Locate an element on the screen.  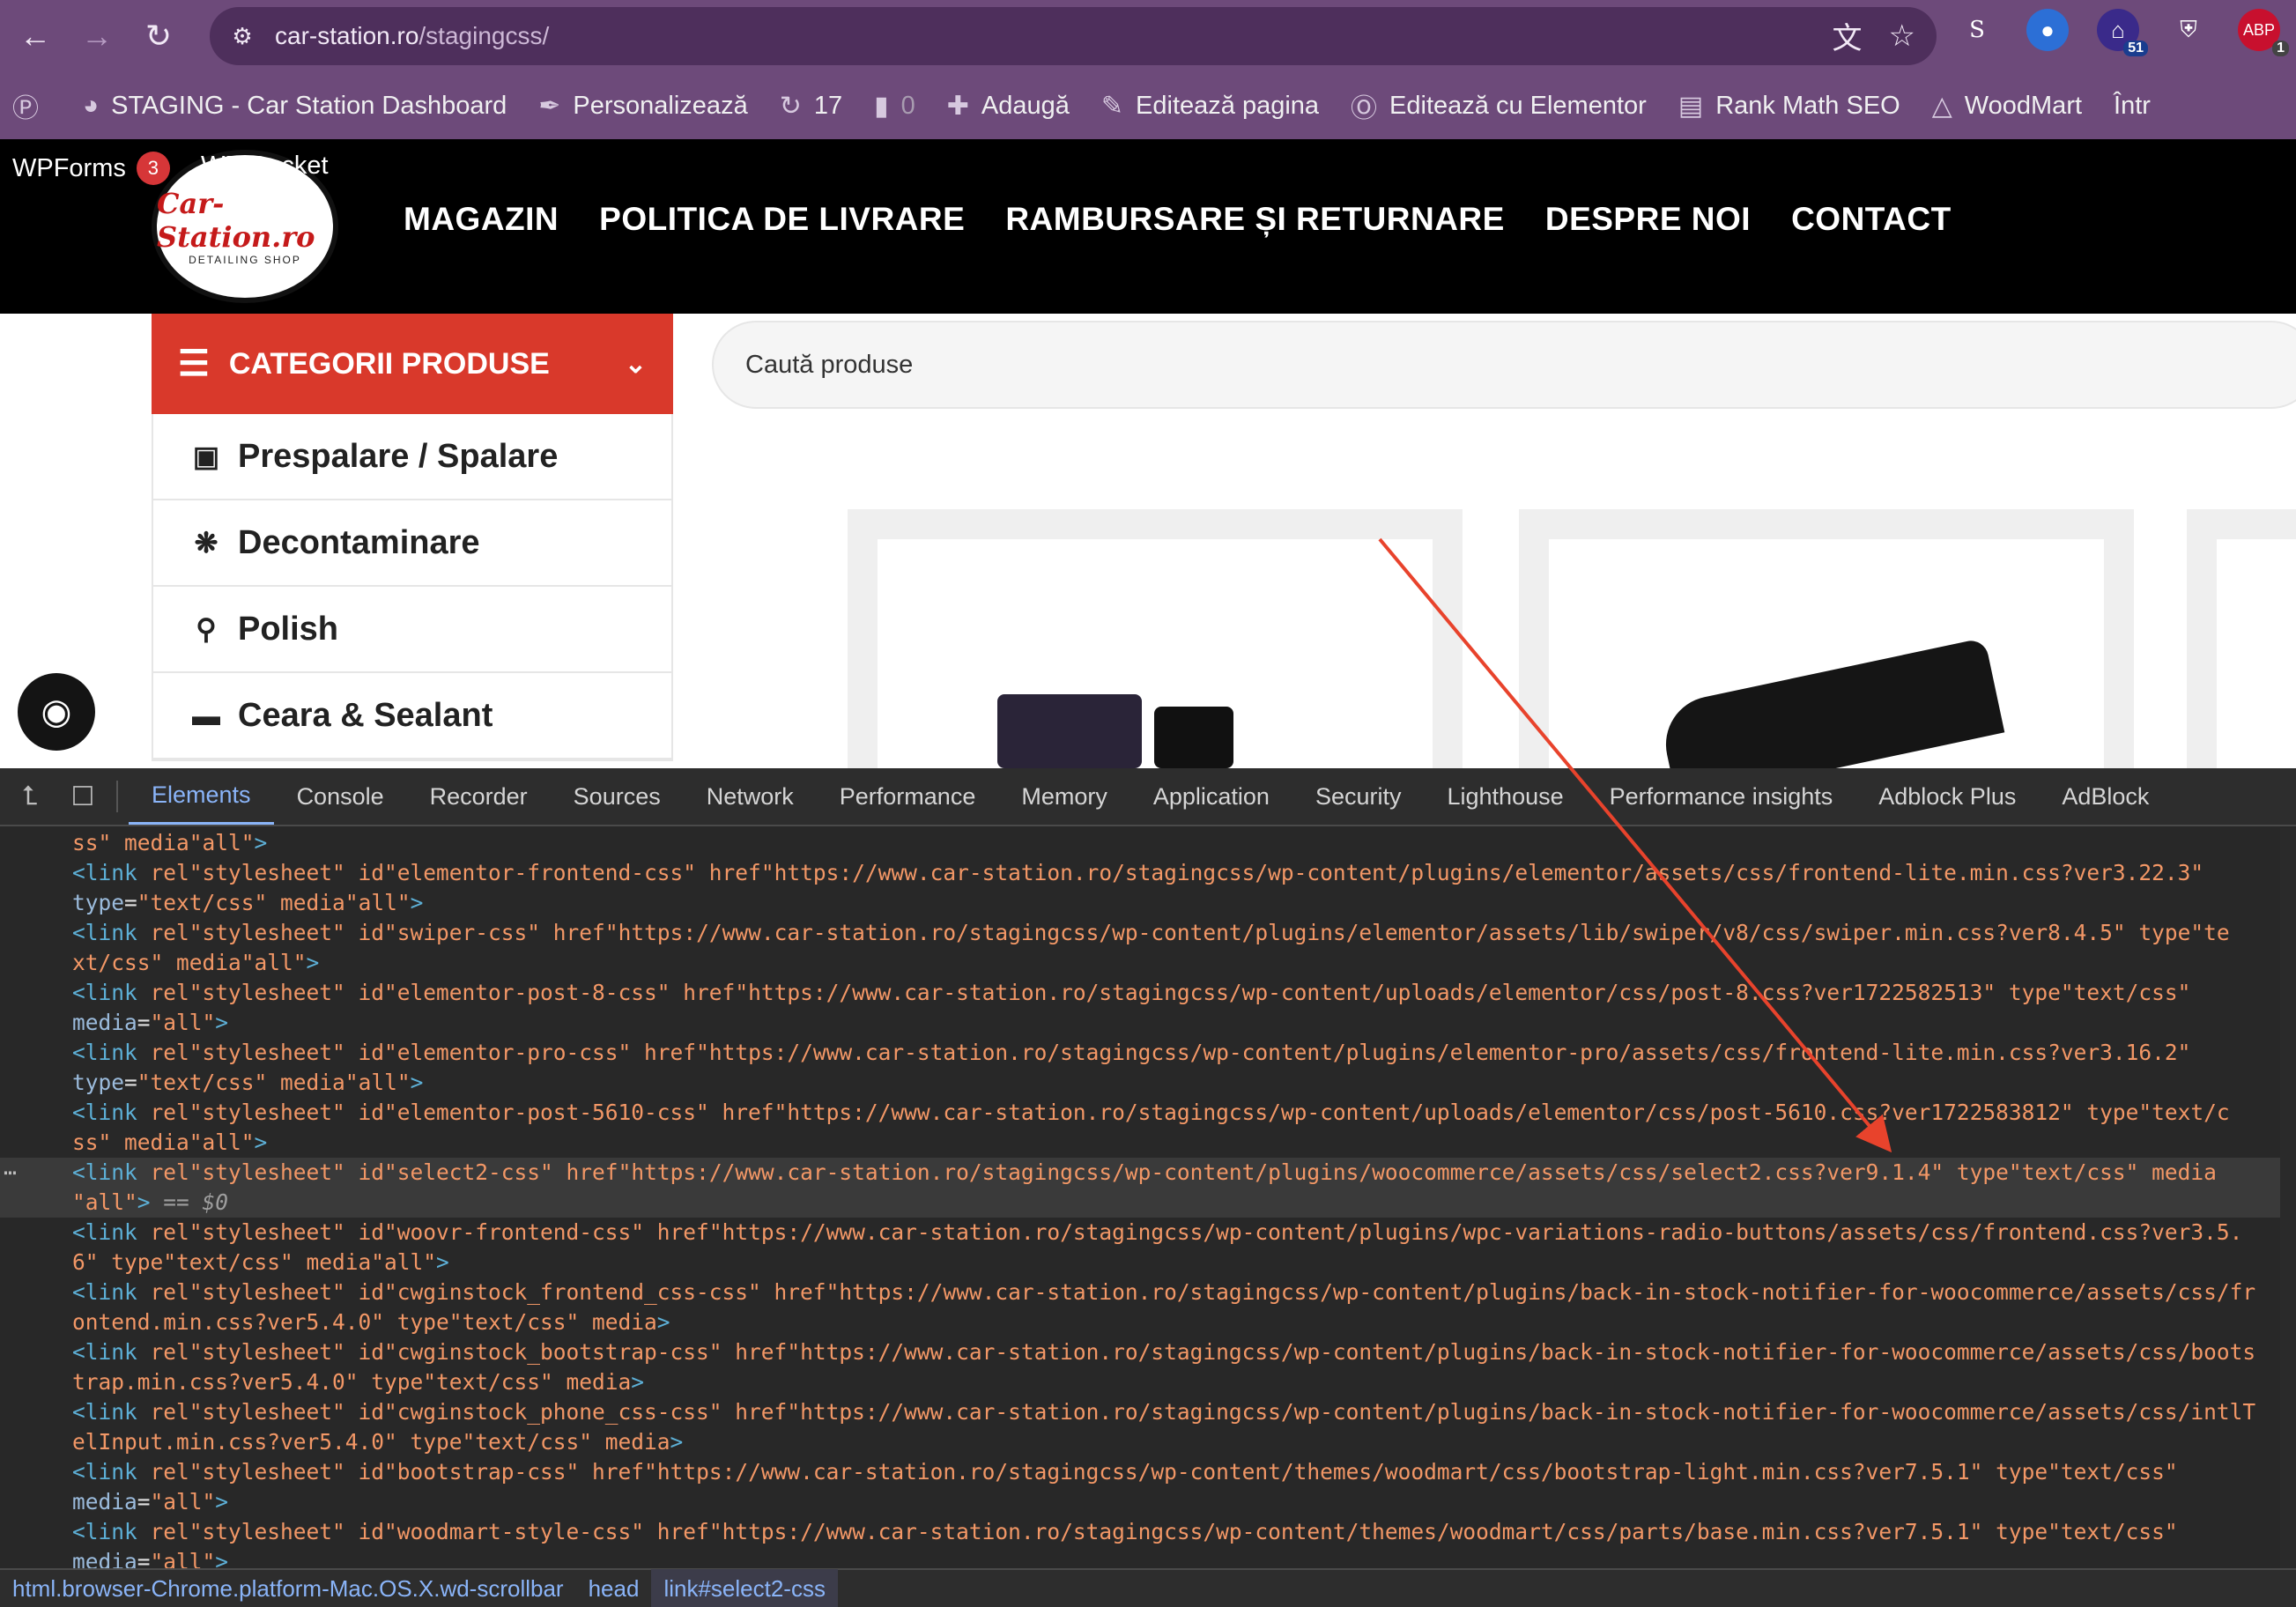
wp-add-new: ✚ Adaugă is located at coordinates (1009, 106).